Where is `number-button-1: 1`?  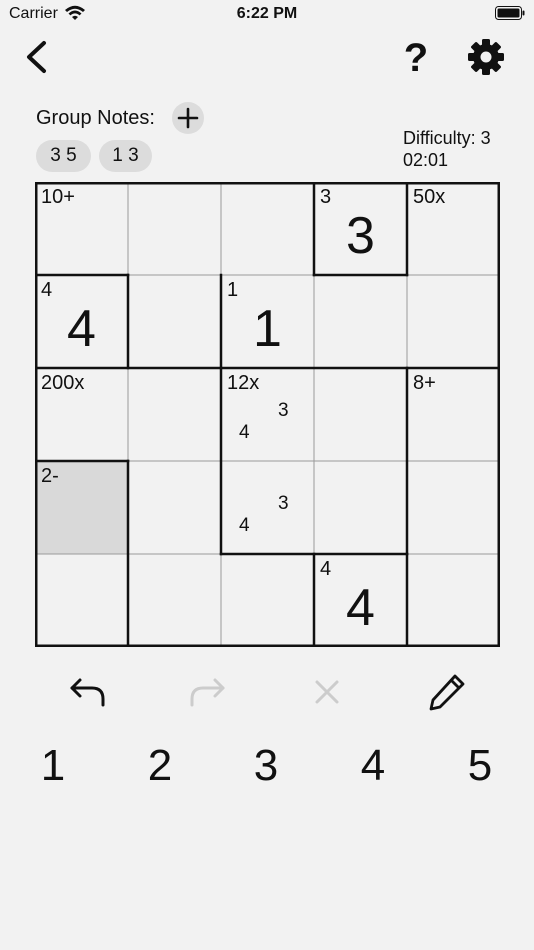
number-button-1: 1 is located at coordinates (53, 766).